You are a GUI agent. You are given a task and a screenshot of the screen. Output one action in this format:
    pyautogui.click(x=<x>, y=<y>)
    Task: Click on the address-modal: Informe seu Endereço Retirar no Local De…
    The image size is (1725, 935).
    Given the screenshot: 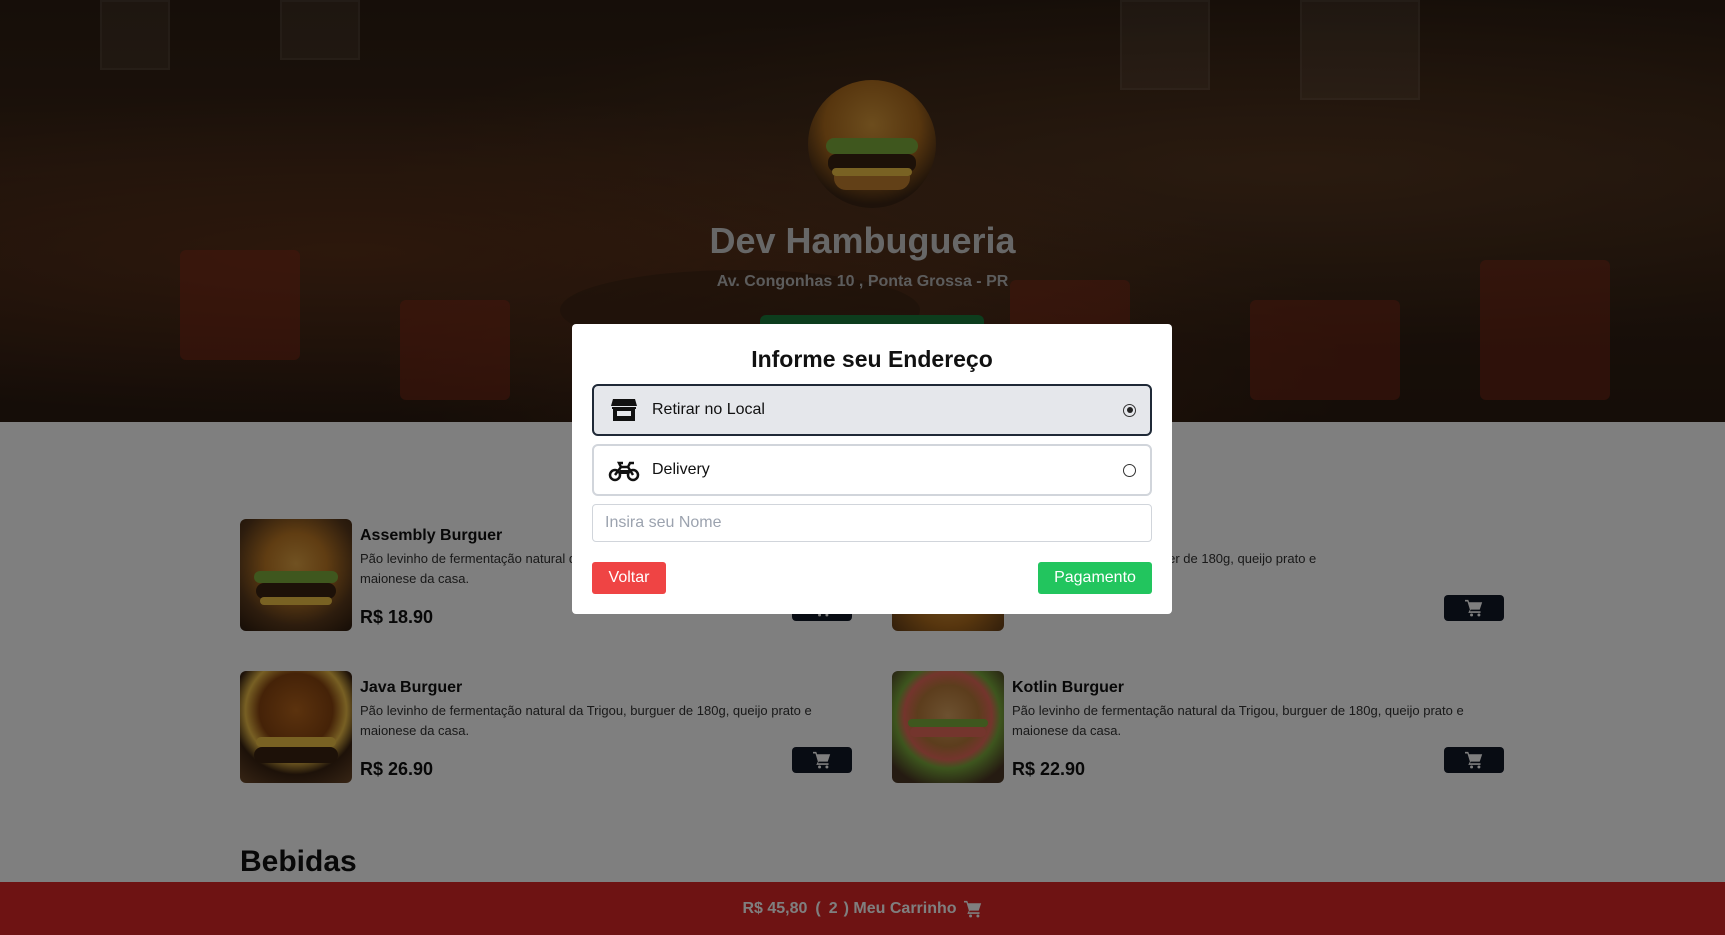 What is the action you would take?
    pyautogui.click(x=872, y=469)
    